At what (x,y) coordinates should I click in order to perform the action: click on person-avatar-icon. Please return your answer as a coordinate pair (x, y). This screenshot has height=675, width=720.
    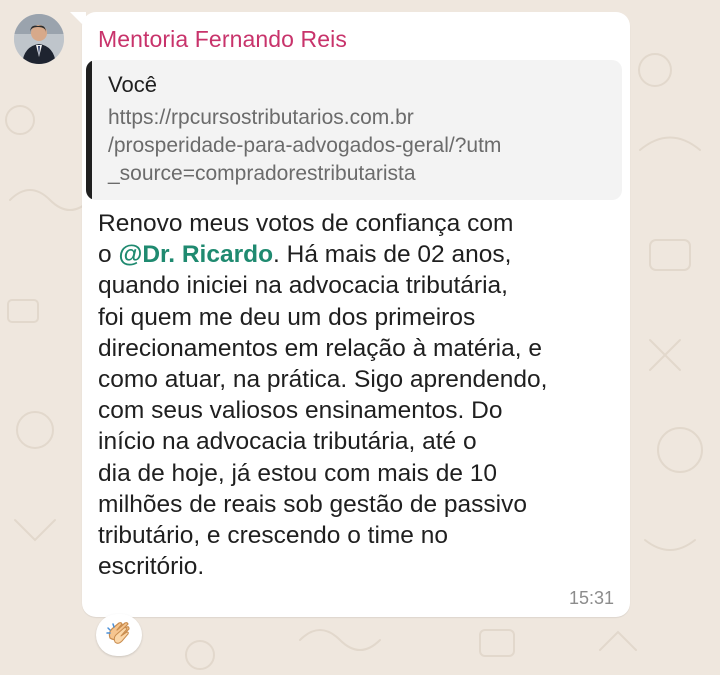
    Looking at the image, I should click on (39, 39).